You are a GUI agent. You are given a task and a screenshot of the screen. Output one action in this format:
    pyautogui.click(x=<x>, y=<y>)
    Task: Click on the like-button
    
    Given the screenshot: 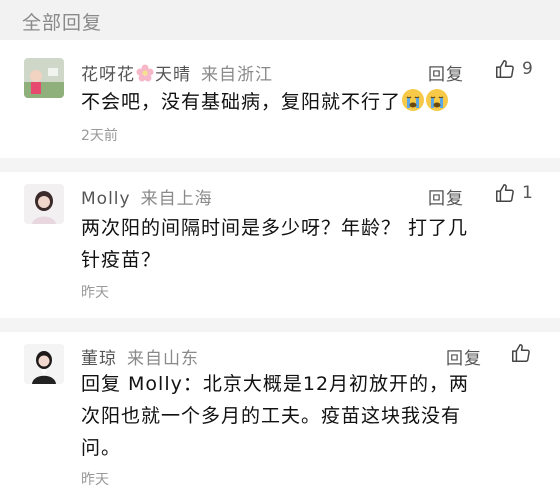 What is the action you would take?
    pyautogui.click(x=521, y=353)
    